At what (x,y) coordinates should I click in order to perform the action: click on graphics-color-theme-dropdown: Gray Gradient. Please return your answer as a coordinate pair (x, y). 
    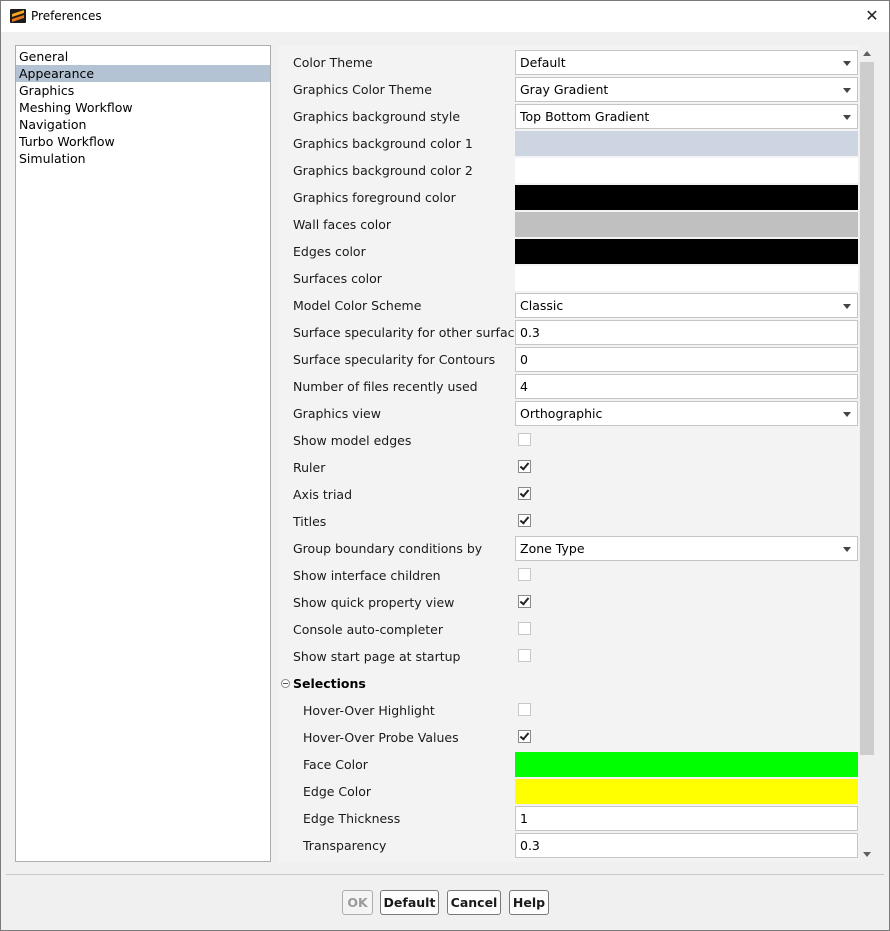
    Looking at the image, I should click on (686, 89).